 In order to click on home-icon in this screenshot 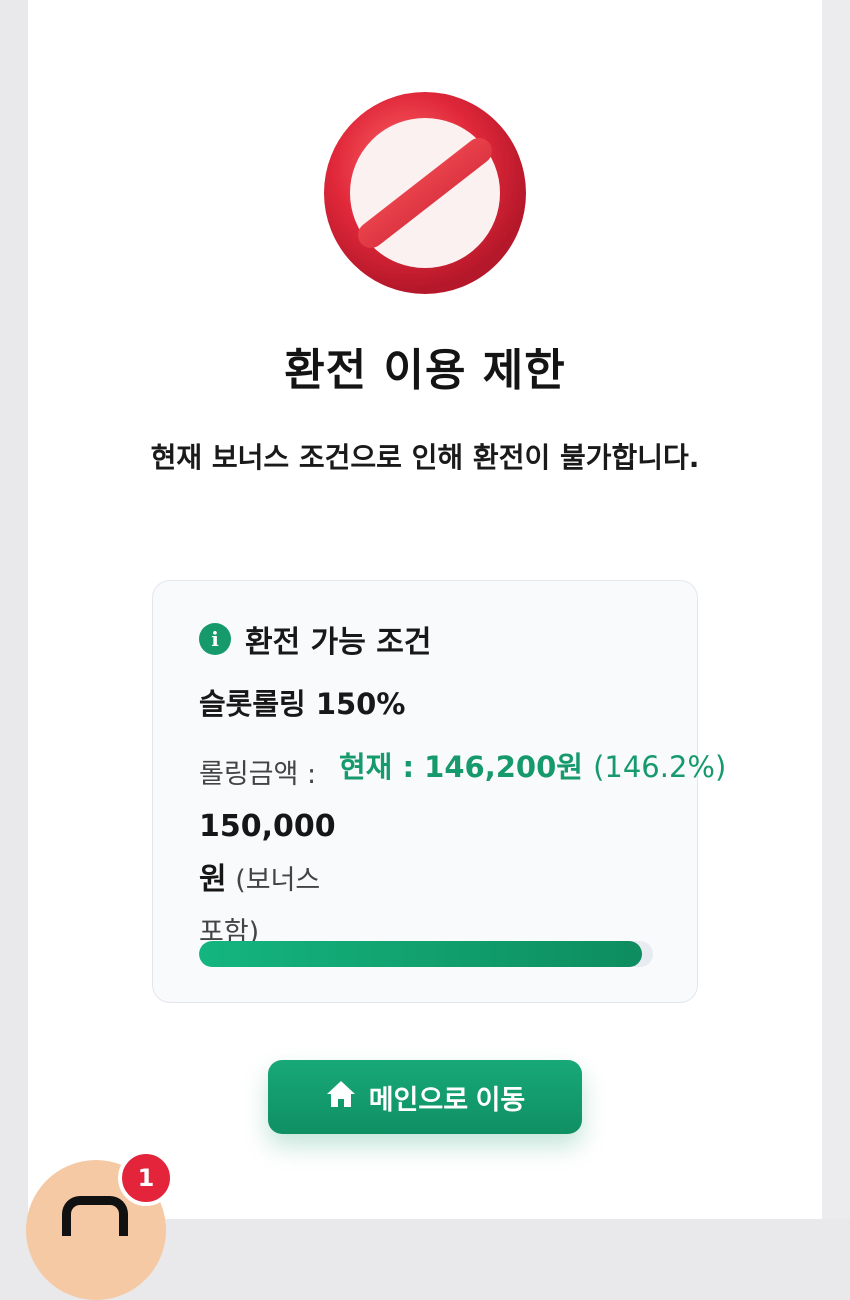, I will do `click(341, 1097)`.